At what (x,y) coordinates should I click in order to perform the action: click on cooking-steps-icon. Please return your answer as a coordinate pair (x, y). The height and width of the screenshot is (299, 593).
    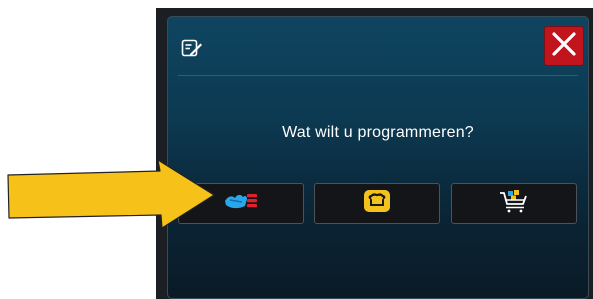
    Looking at the image, I should click on (241, 203).